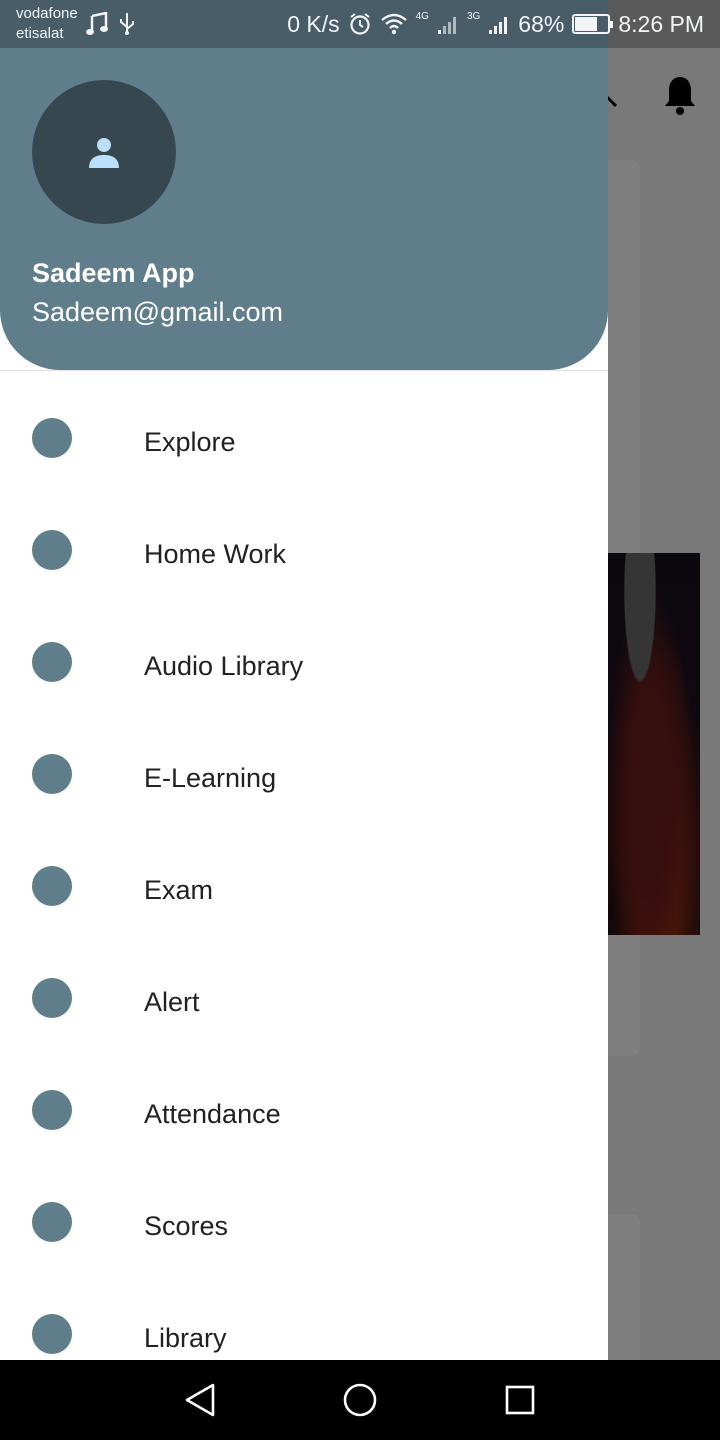 This screenshot has width=720, height=1440. What do you see at coordinates (40, 33) in the screenshot?
I see `carrier-name-2: etisalat` at bounding box center [40, 33].